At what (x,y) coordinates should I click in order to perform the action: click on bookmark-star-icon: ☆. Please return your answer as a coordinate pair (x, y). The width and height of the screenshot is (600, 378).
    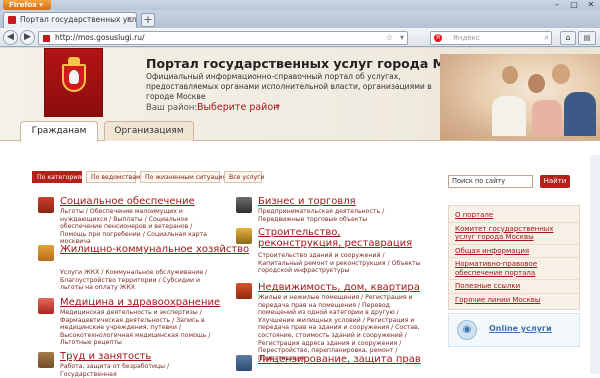
    Looking at the image, I should click on (389, 38).